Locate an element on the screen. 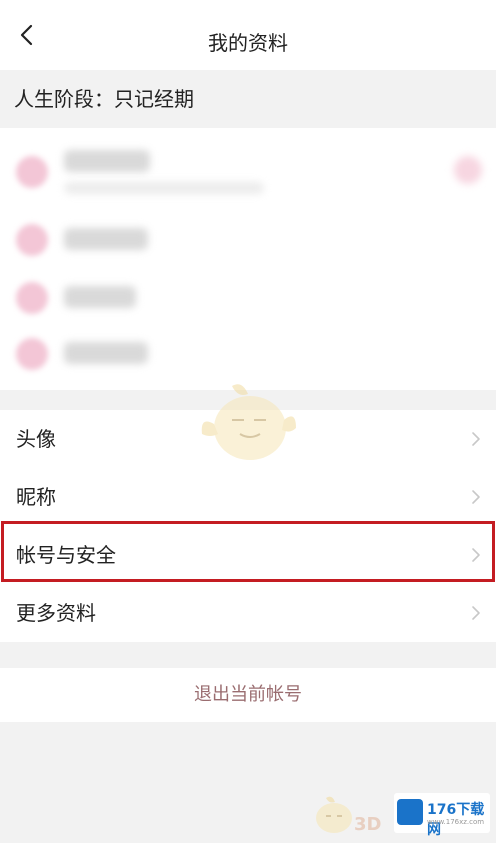 The height and width of the screenshot is (843, 496). life-stage-bar: 人生阶段：只记经期 is located at coordinates (248, 99).